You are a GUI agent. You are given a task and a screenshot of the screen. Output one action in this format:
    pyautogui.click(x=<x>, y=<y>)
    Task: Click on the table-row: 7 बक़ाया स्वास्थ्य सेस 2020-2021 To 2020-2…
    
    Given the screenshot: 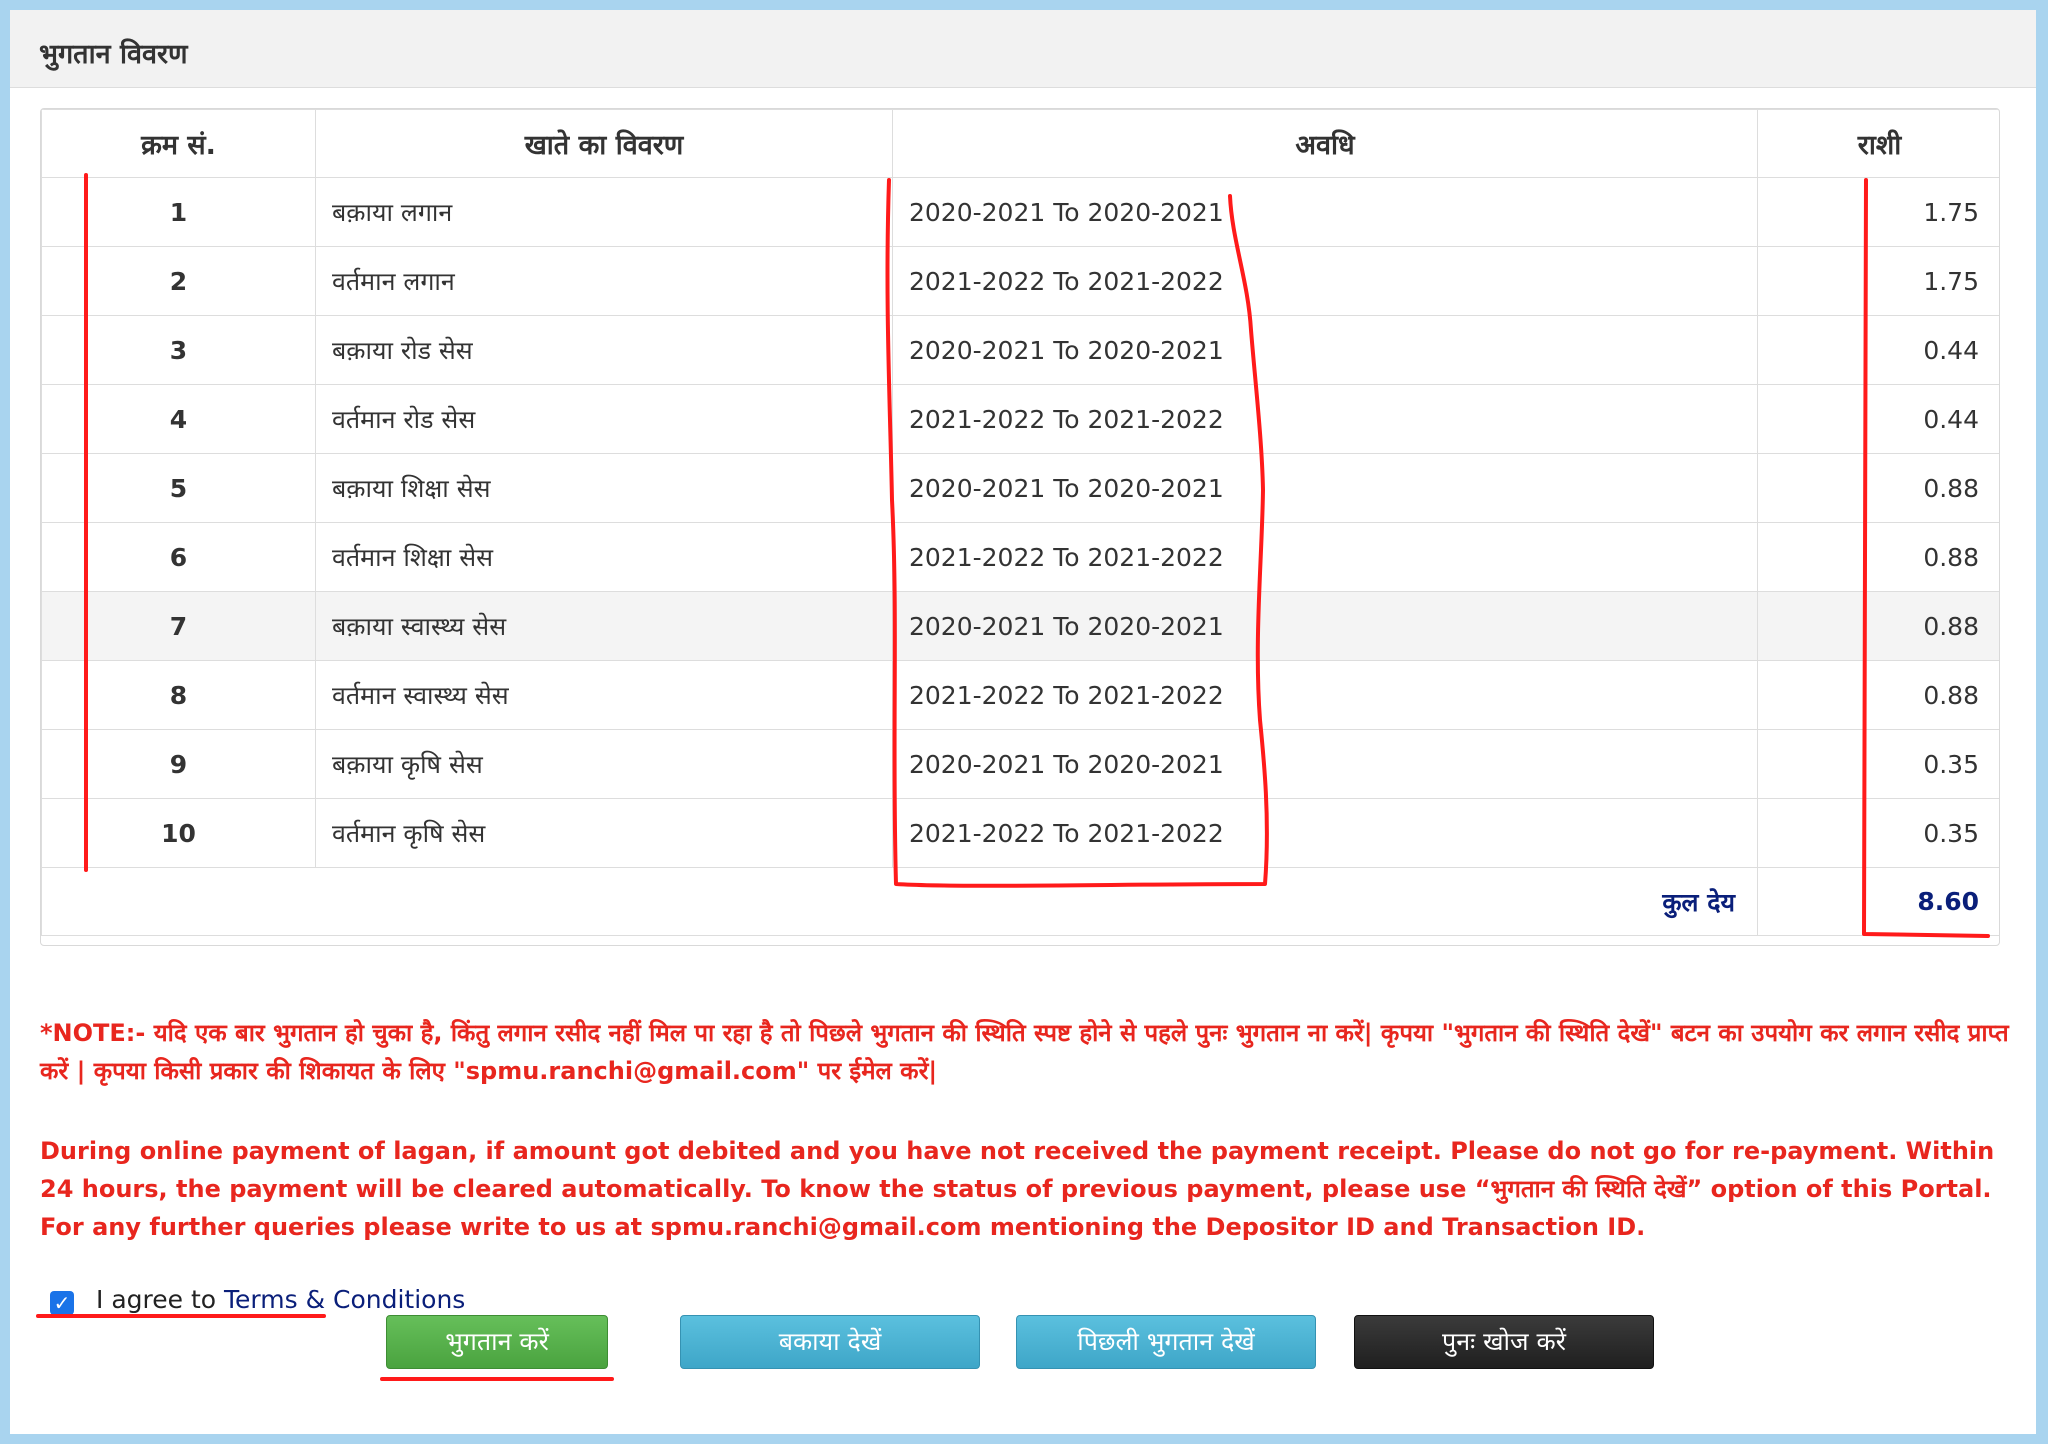 What is the action you would take?
    pyautogui.click(x=1020, y=626)
    